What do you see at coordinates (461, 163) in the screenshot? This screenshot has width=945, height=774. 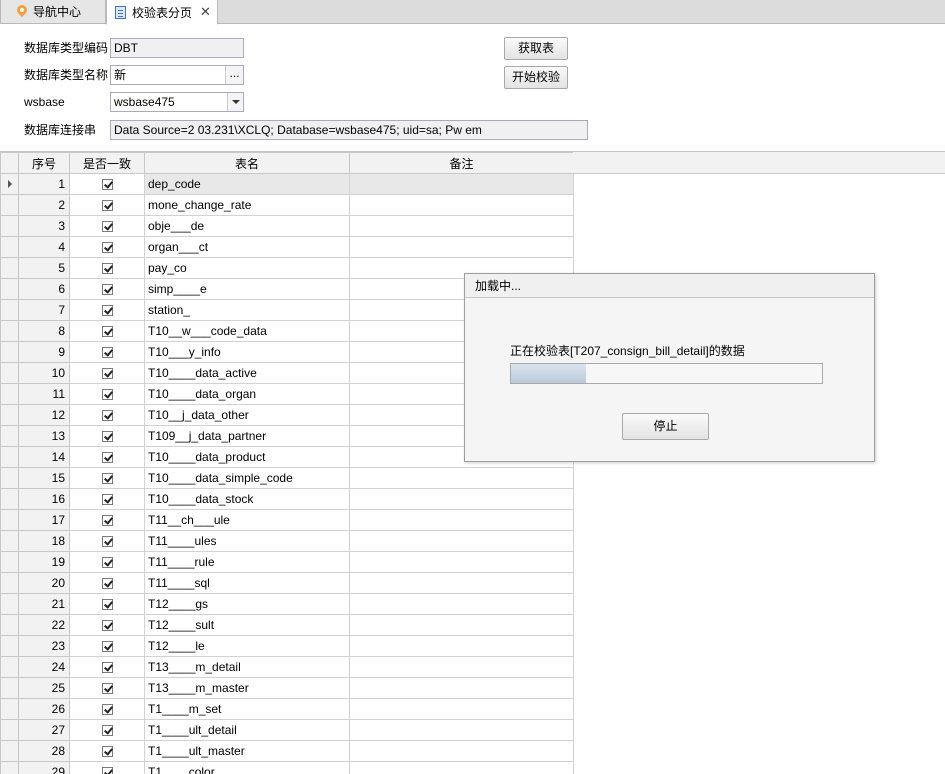 I see `column-header-remark: 备注` at bounding box center [461, 163].